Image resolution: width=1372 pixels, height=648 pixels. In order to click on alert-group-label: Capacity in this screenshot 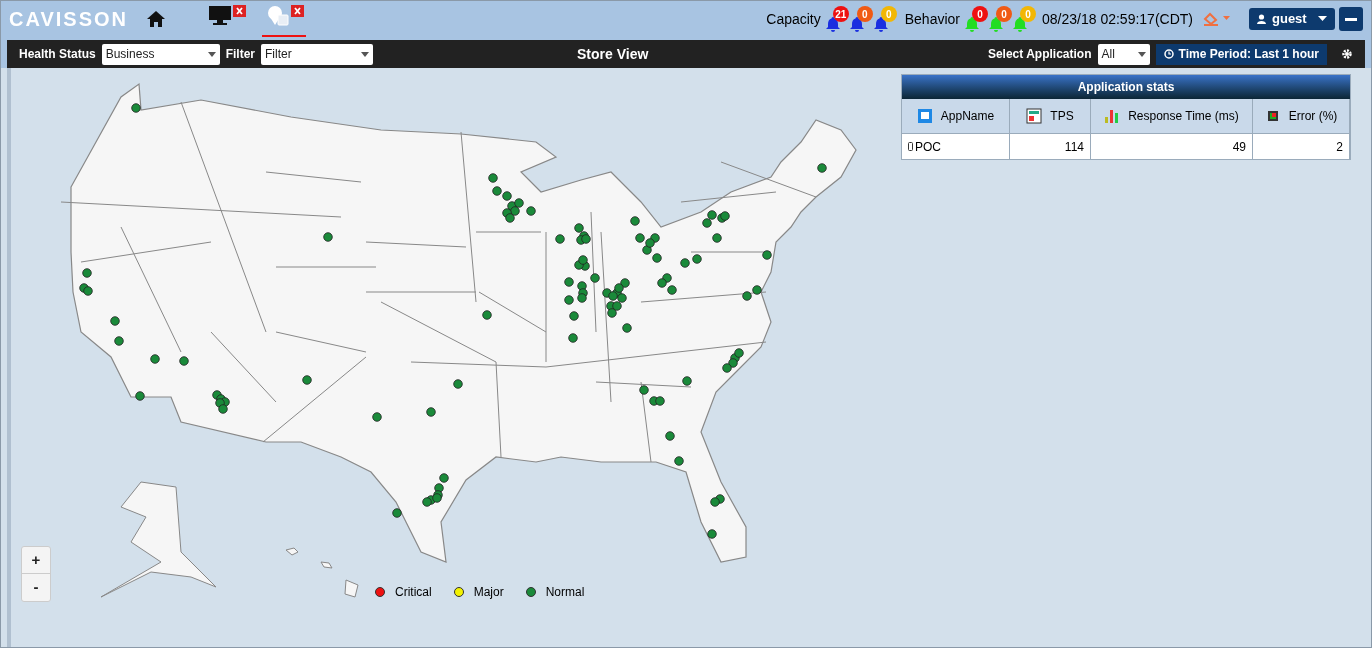, I will do `click(793, 19)`.